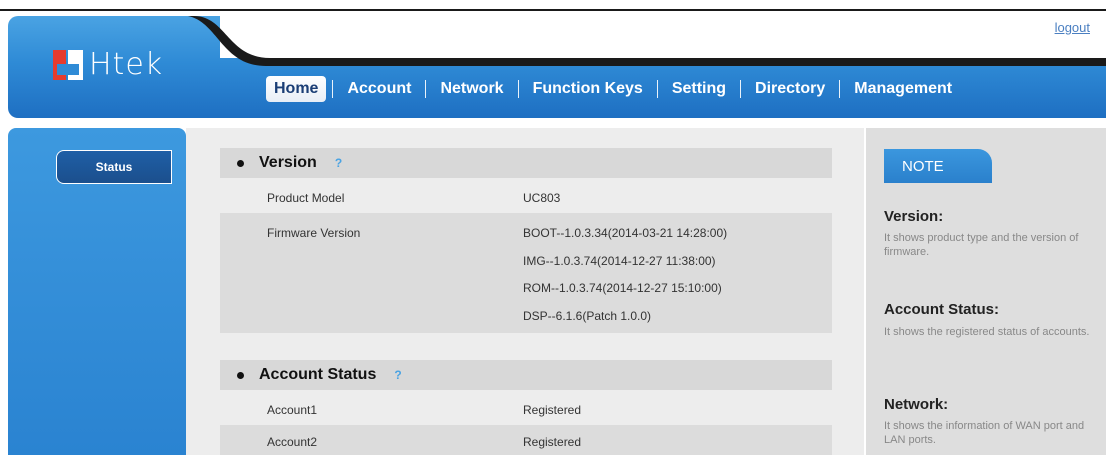 This screenshot has height=455, width=1106. What do you see at coordinates (542, 198) in the screenshot?
I see `row-value: UC803` at bounding box center [542, 198].